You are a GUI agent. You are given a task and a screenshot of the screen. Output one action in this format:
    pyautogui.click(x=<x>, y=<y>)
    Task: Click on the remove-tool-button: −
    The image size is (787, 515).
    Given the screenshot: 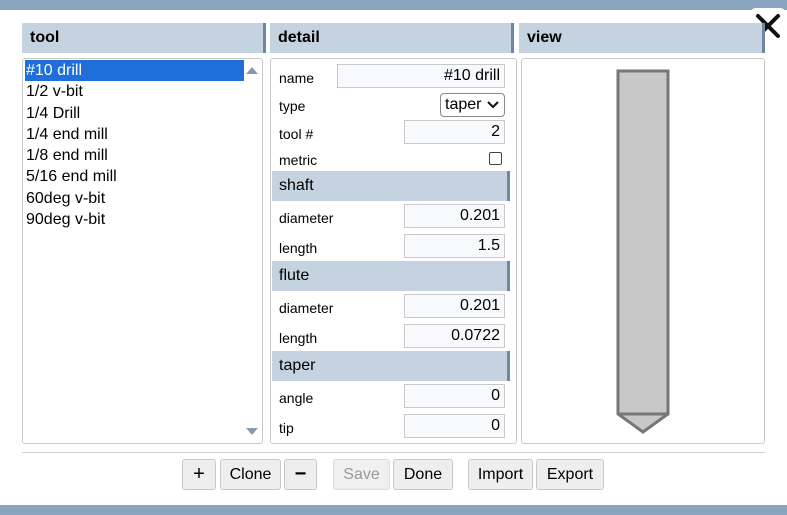 What is the action you would take?
    pyautogui.click(x=300, y=474)
    